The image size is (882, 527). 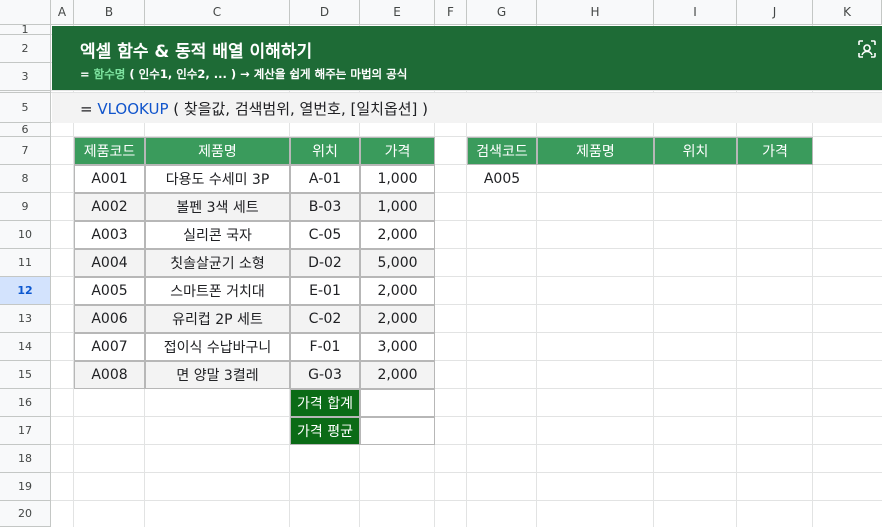 What do you see at coordinates (217, 263) in the screenshot?
I see `product-cell-name: 칫솔살균기 소형` at bounding box center [217, 263].